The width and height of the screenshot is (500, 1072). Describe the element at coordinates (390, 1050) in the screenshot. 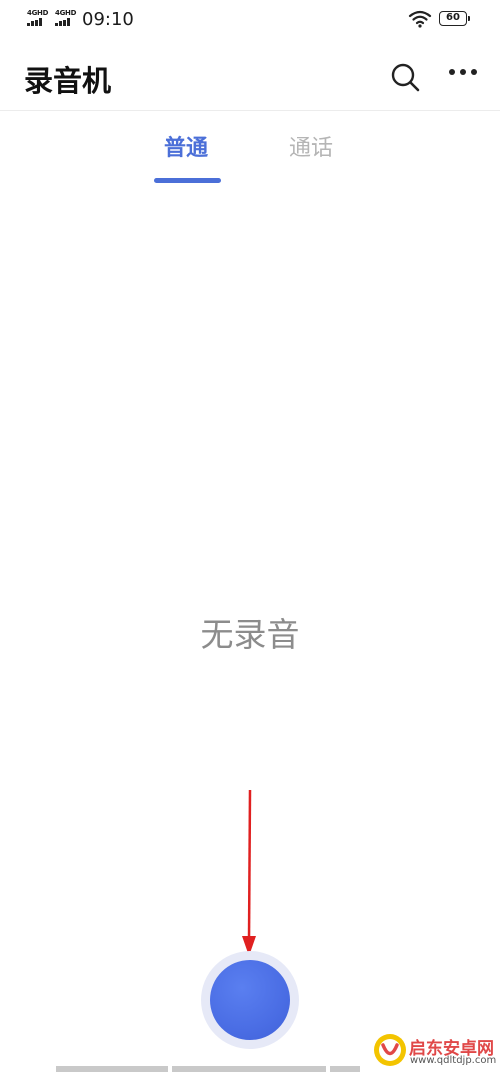

I see `watermark-logo-icon` at that location.